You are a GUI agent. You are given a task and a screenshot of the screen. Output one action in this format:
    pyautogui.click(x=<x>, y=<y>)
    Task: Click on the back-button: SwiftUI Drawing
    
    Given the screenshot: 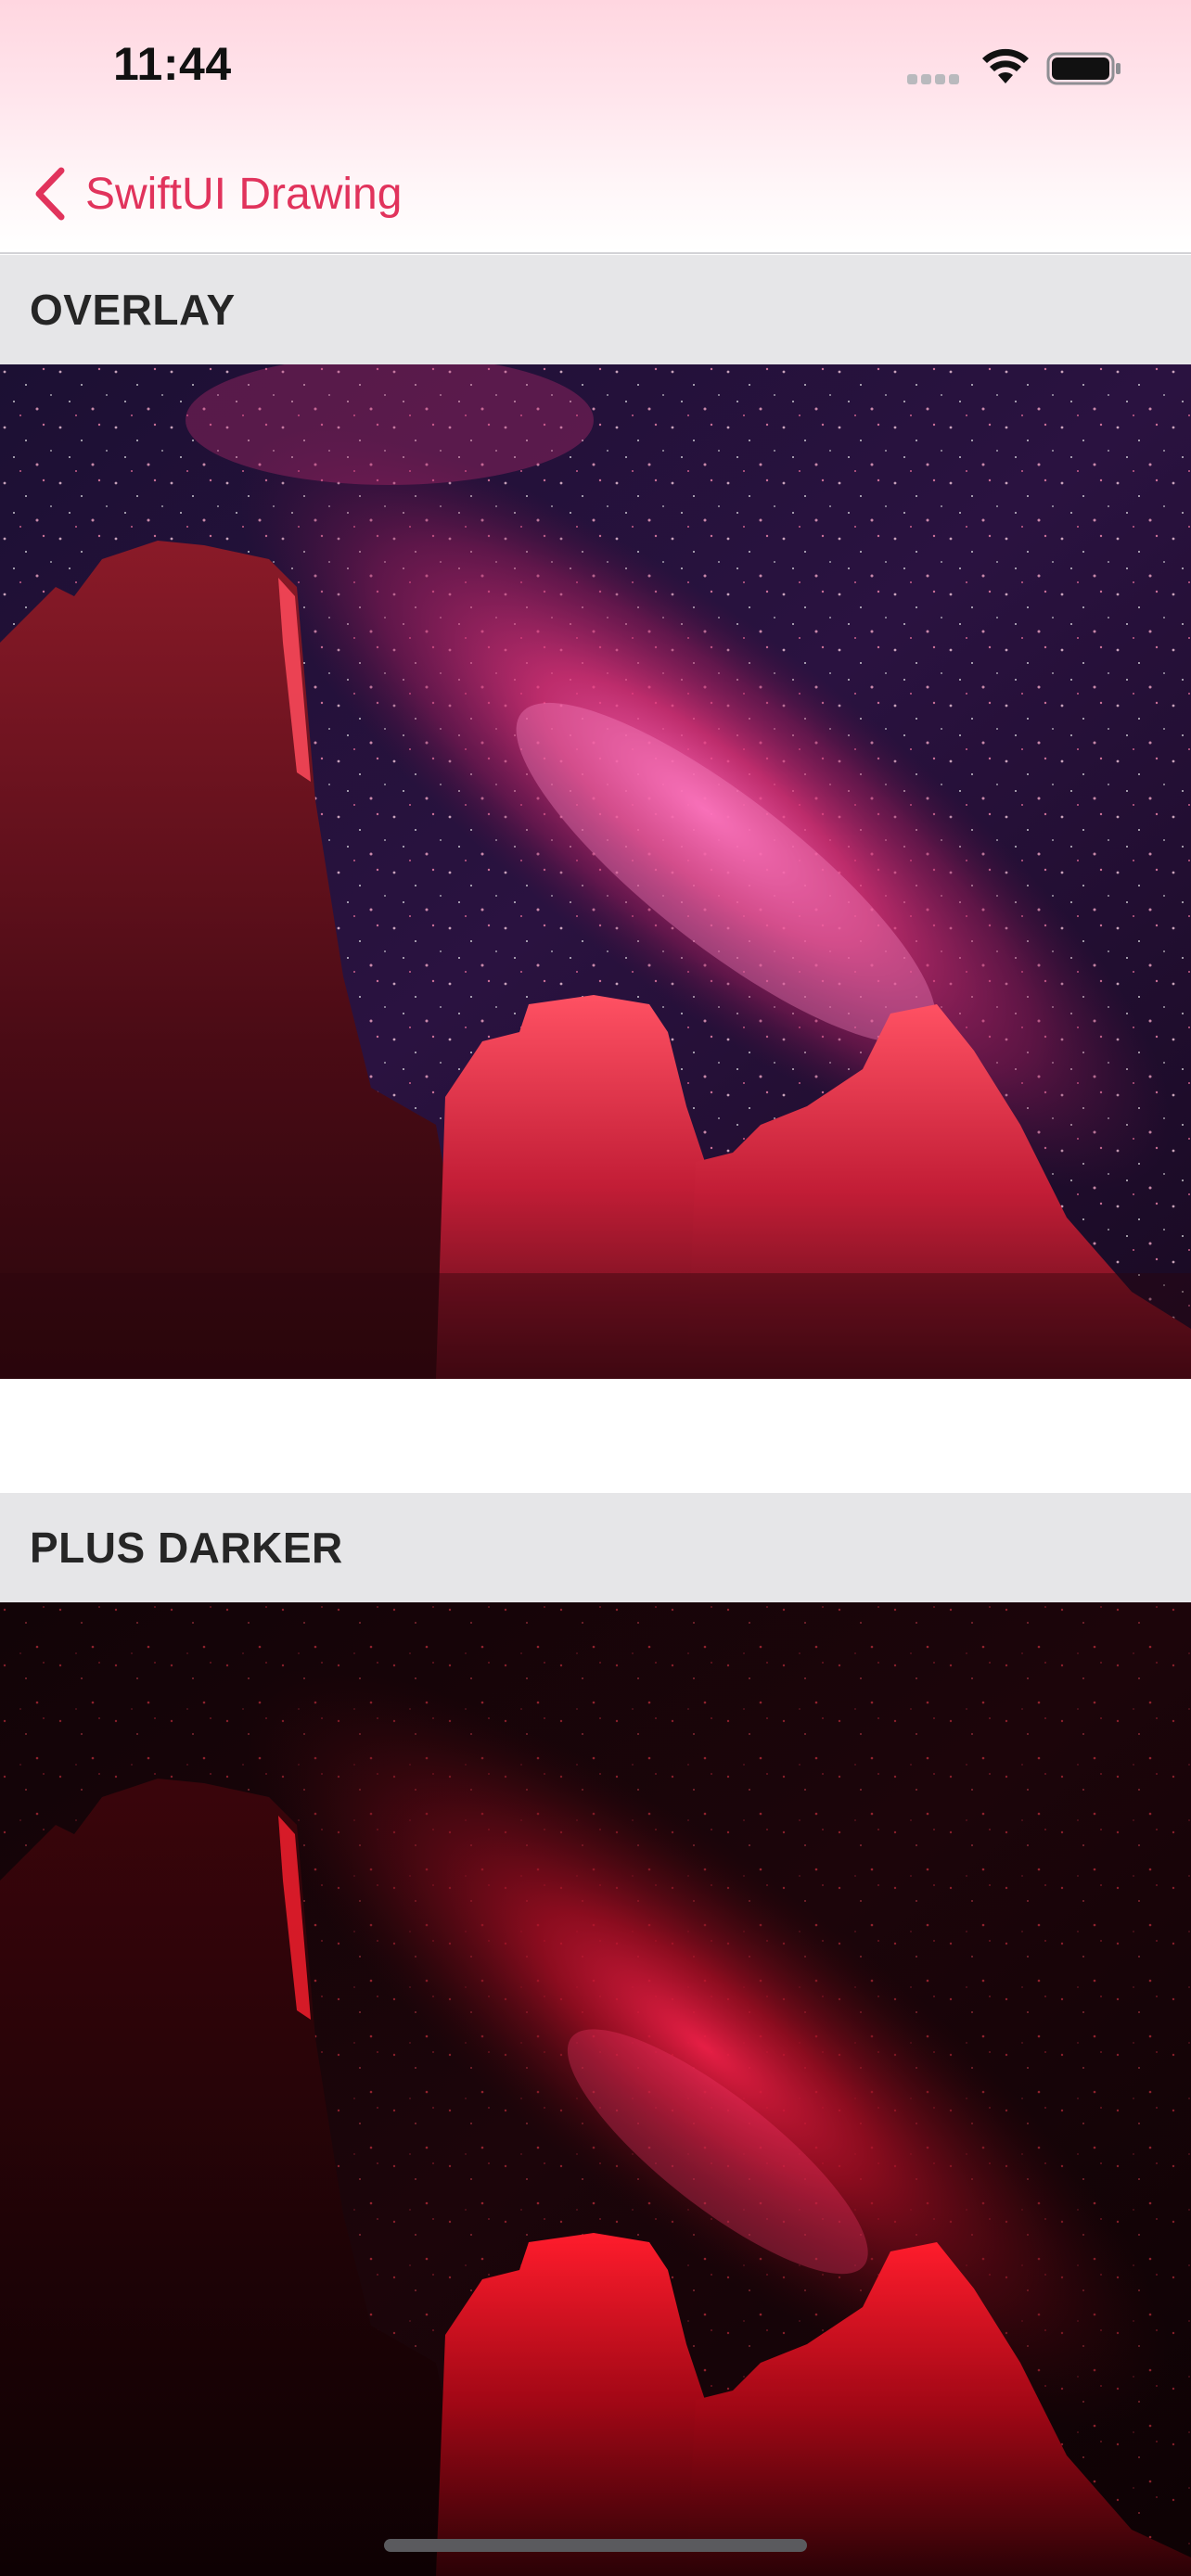 What is the action you would take?
    pyautogui.click(x=217, y=193)
    